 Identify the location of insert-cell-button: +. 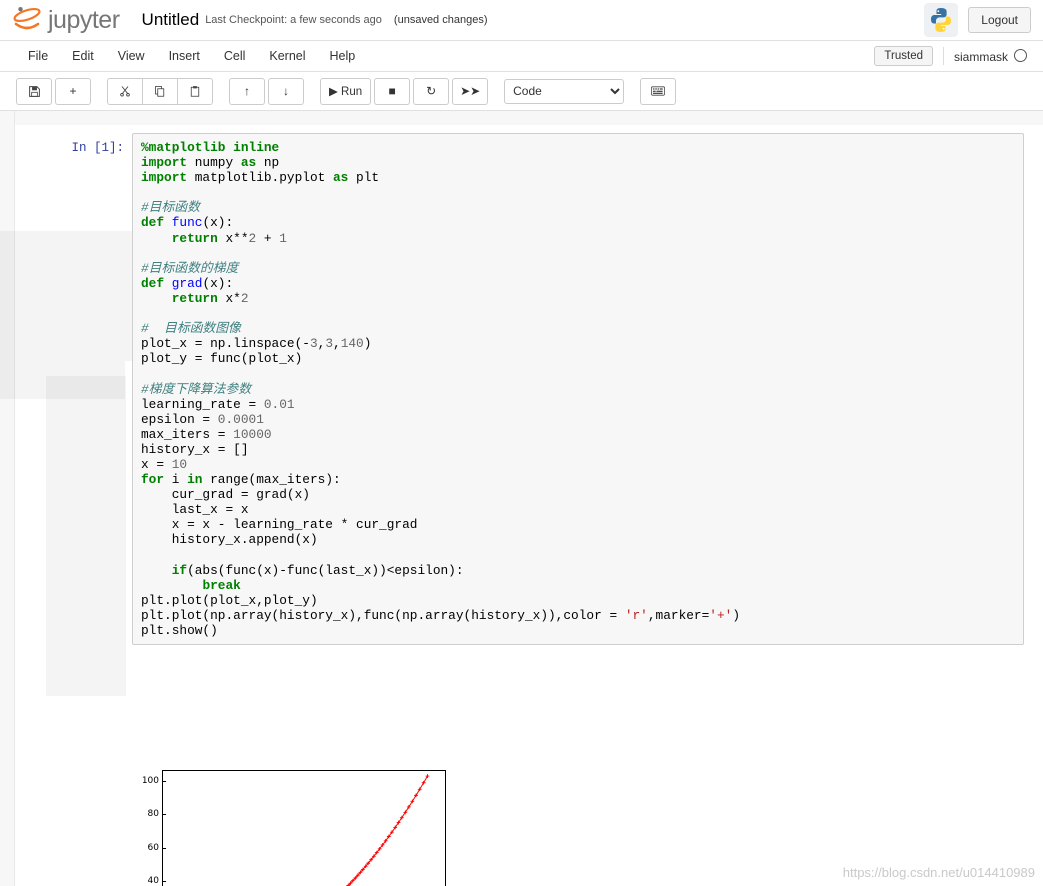
(73, 91).